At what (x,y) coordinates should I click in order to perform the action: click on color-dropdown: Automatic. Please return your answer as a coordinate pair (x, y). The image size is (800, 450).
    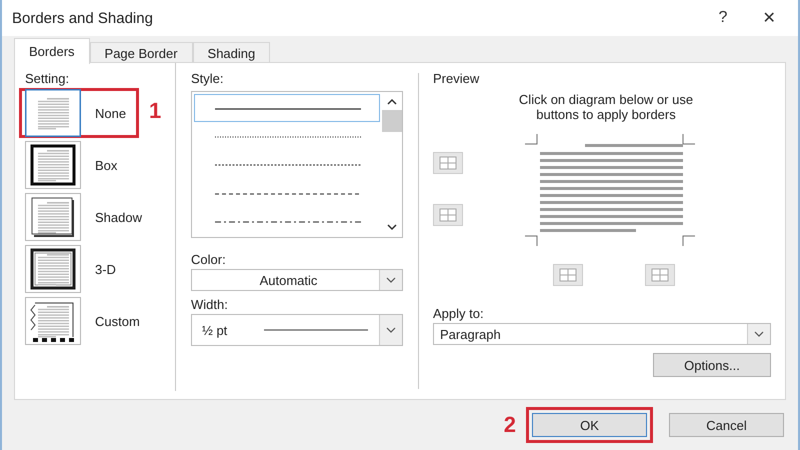
    Looking at the image, I should click on (297, 280).